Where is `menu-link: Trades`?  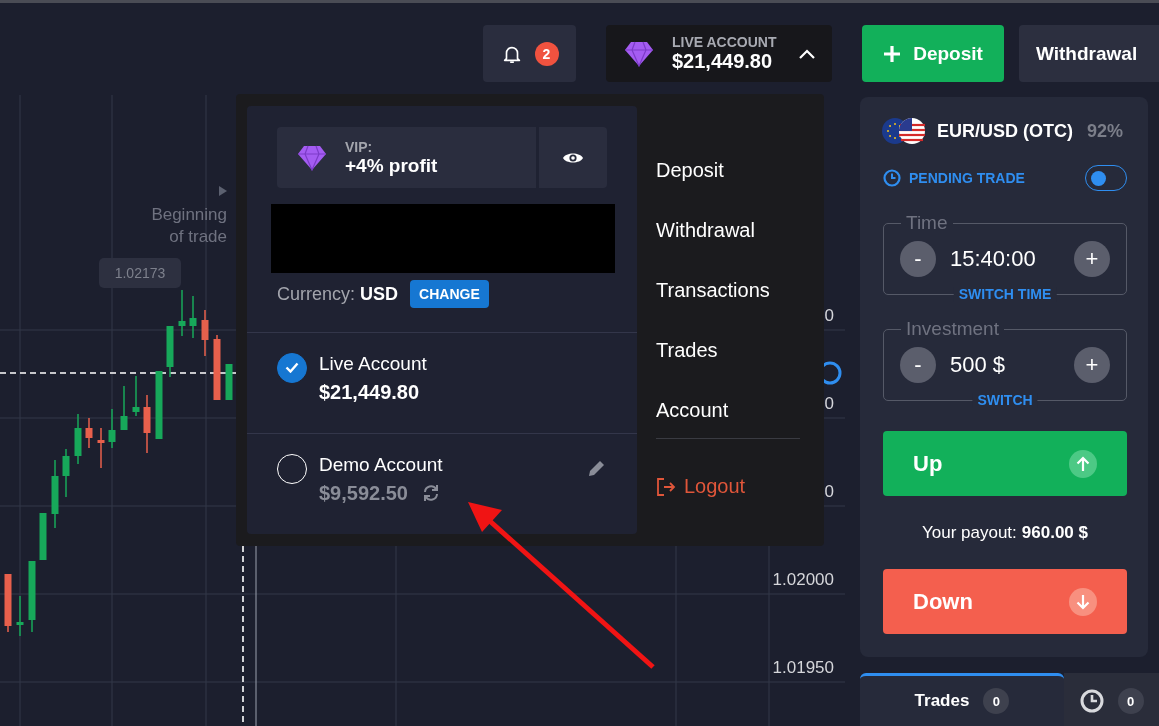
menu-link: Trades is located at coordinates (728, 361).